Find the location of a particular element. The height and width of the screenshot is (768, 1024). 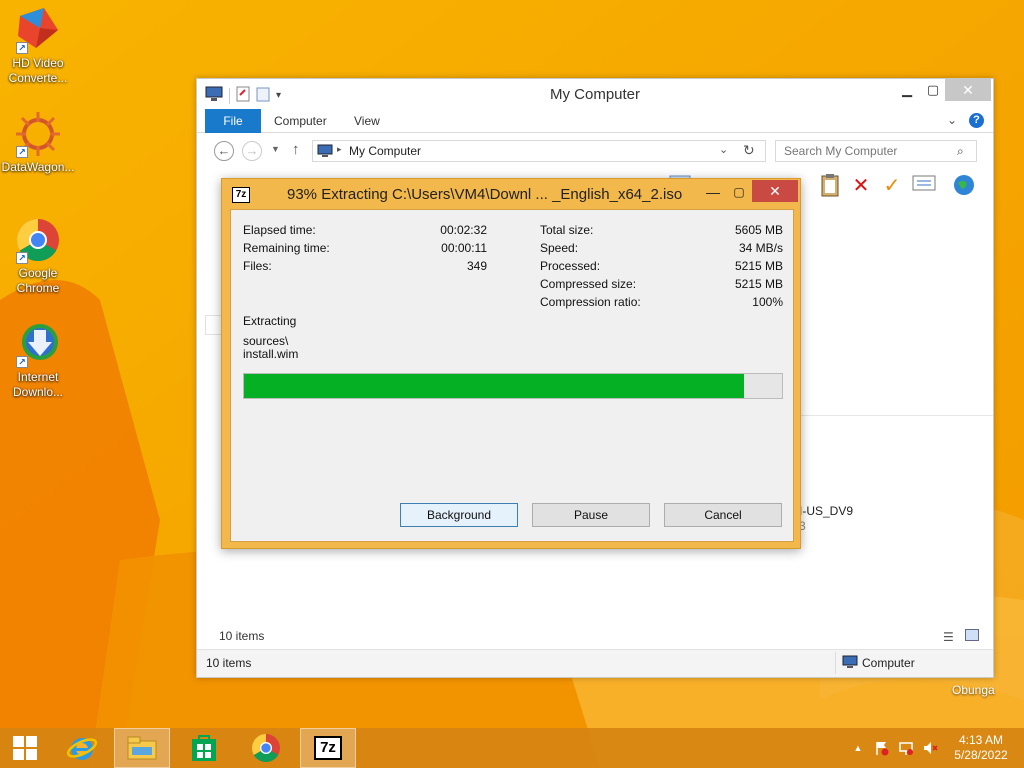

details-view-icon: ☰ is located at coordinates (948, 637).